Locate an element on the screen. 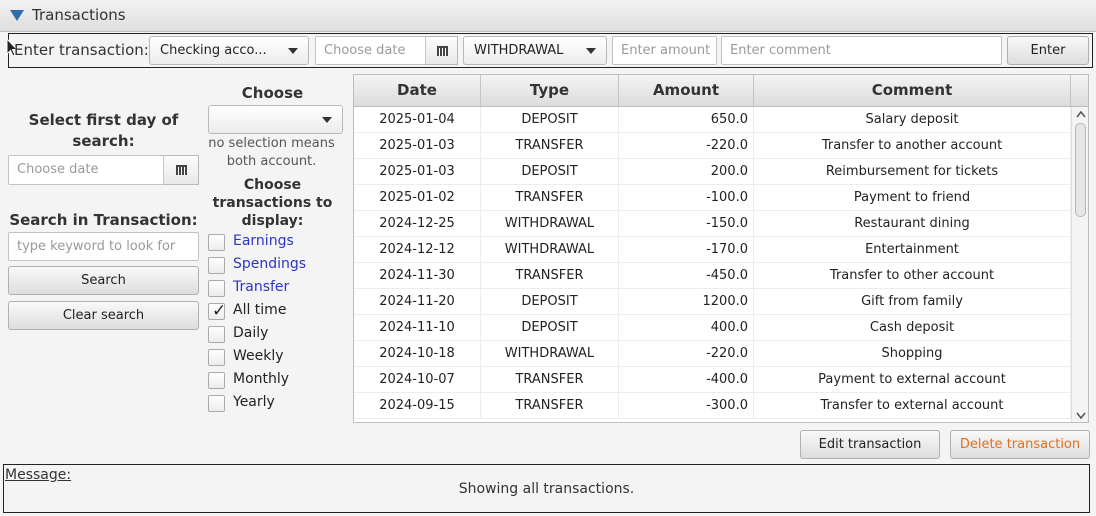  account-hint: no selection means both account. is located at coordinates (271, 152).